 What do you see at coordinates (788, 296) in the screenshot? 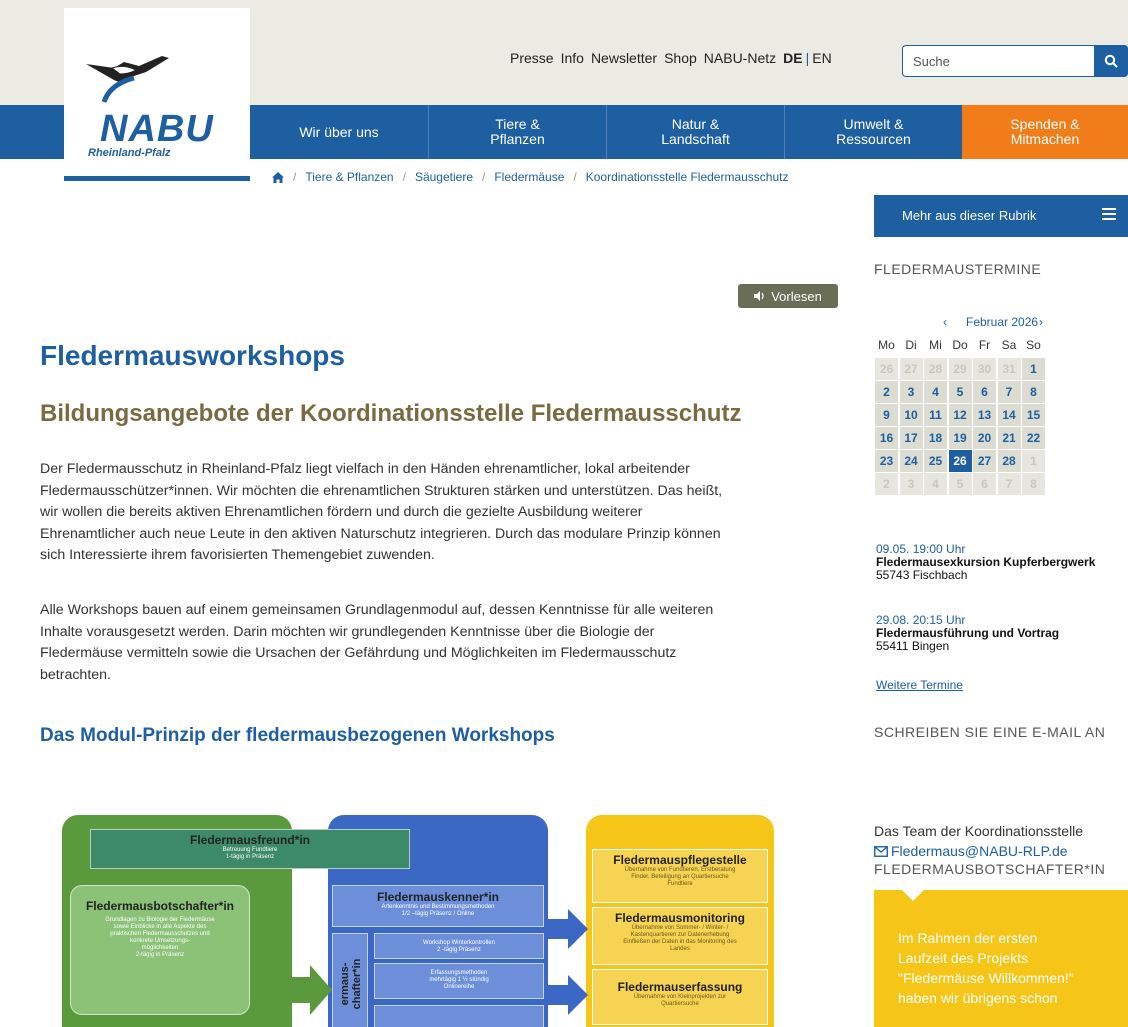
I see `vorlesen-button: Vorlesen` at bounding box center [788, 296].